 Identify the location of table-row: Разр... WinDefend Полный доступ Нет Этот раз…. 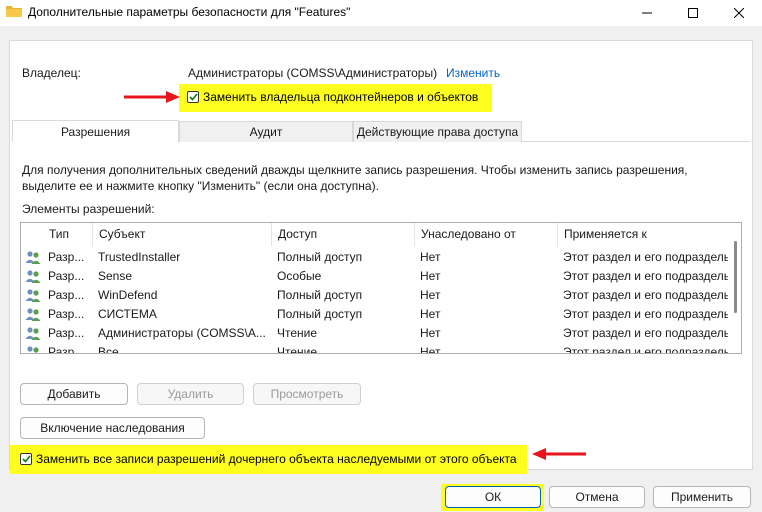
(376, 295).